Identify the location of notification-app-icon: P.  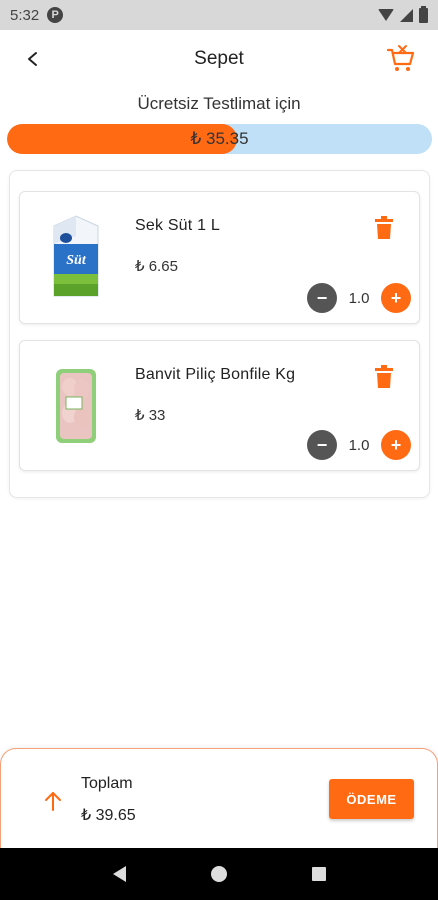
(55, 15).